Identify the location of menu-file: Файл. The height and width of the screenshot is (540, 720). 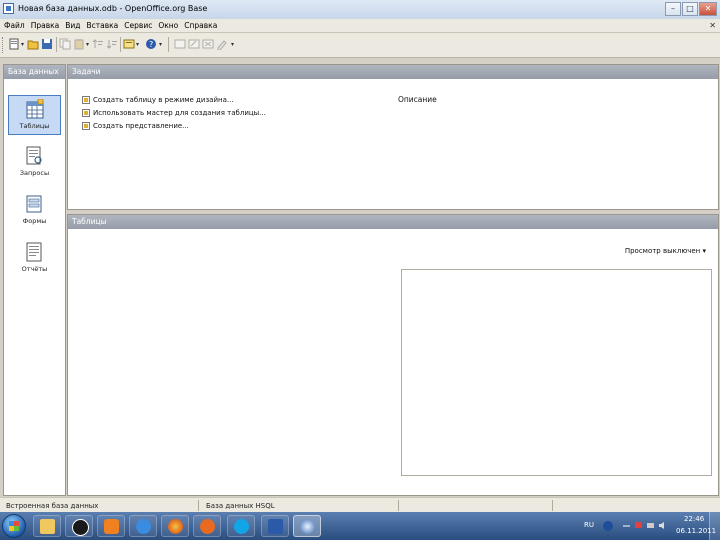
(14, 25).